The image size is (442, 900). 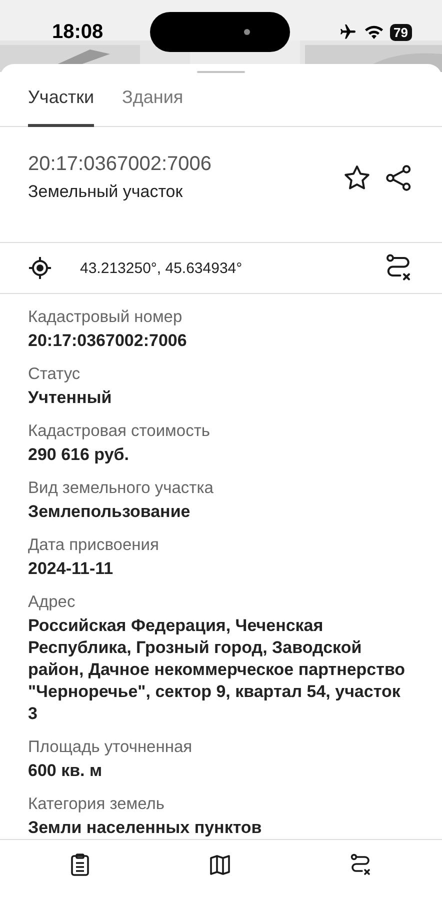 What do you see at coordinates (97, 804) in the screenshot?
I see `field-label: Категория земель` at bounding box center [97, 804].